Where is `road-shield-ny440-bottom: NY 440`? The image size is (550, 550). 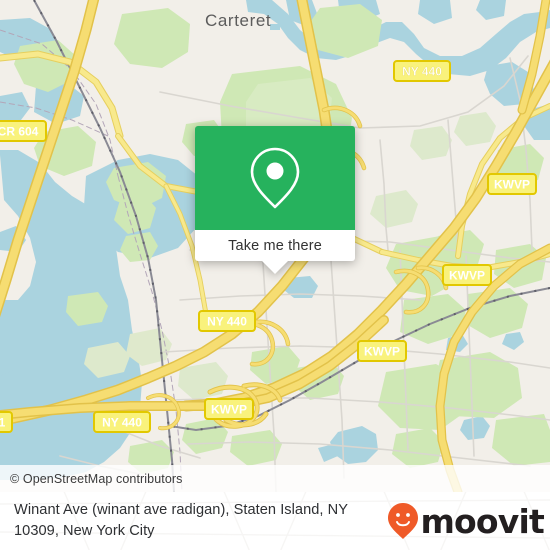 road-shield-ny440-bottom: NY 440 is located at coordinates (122, 422).